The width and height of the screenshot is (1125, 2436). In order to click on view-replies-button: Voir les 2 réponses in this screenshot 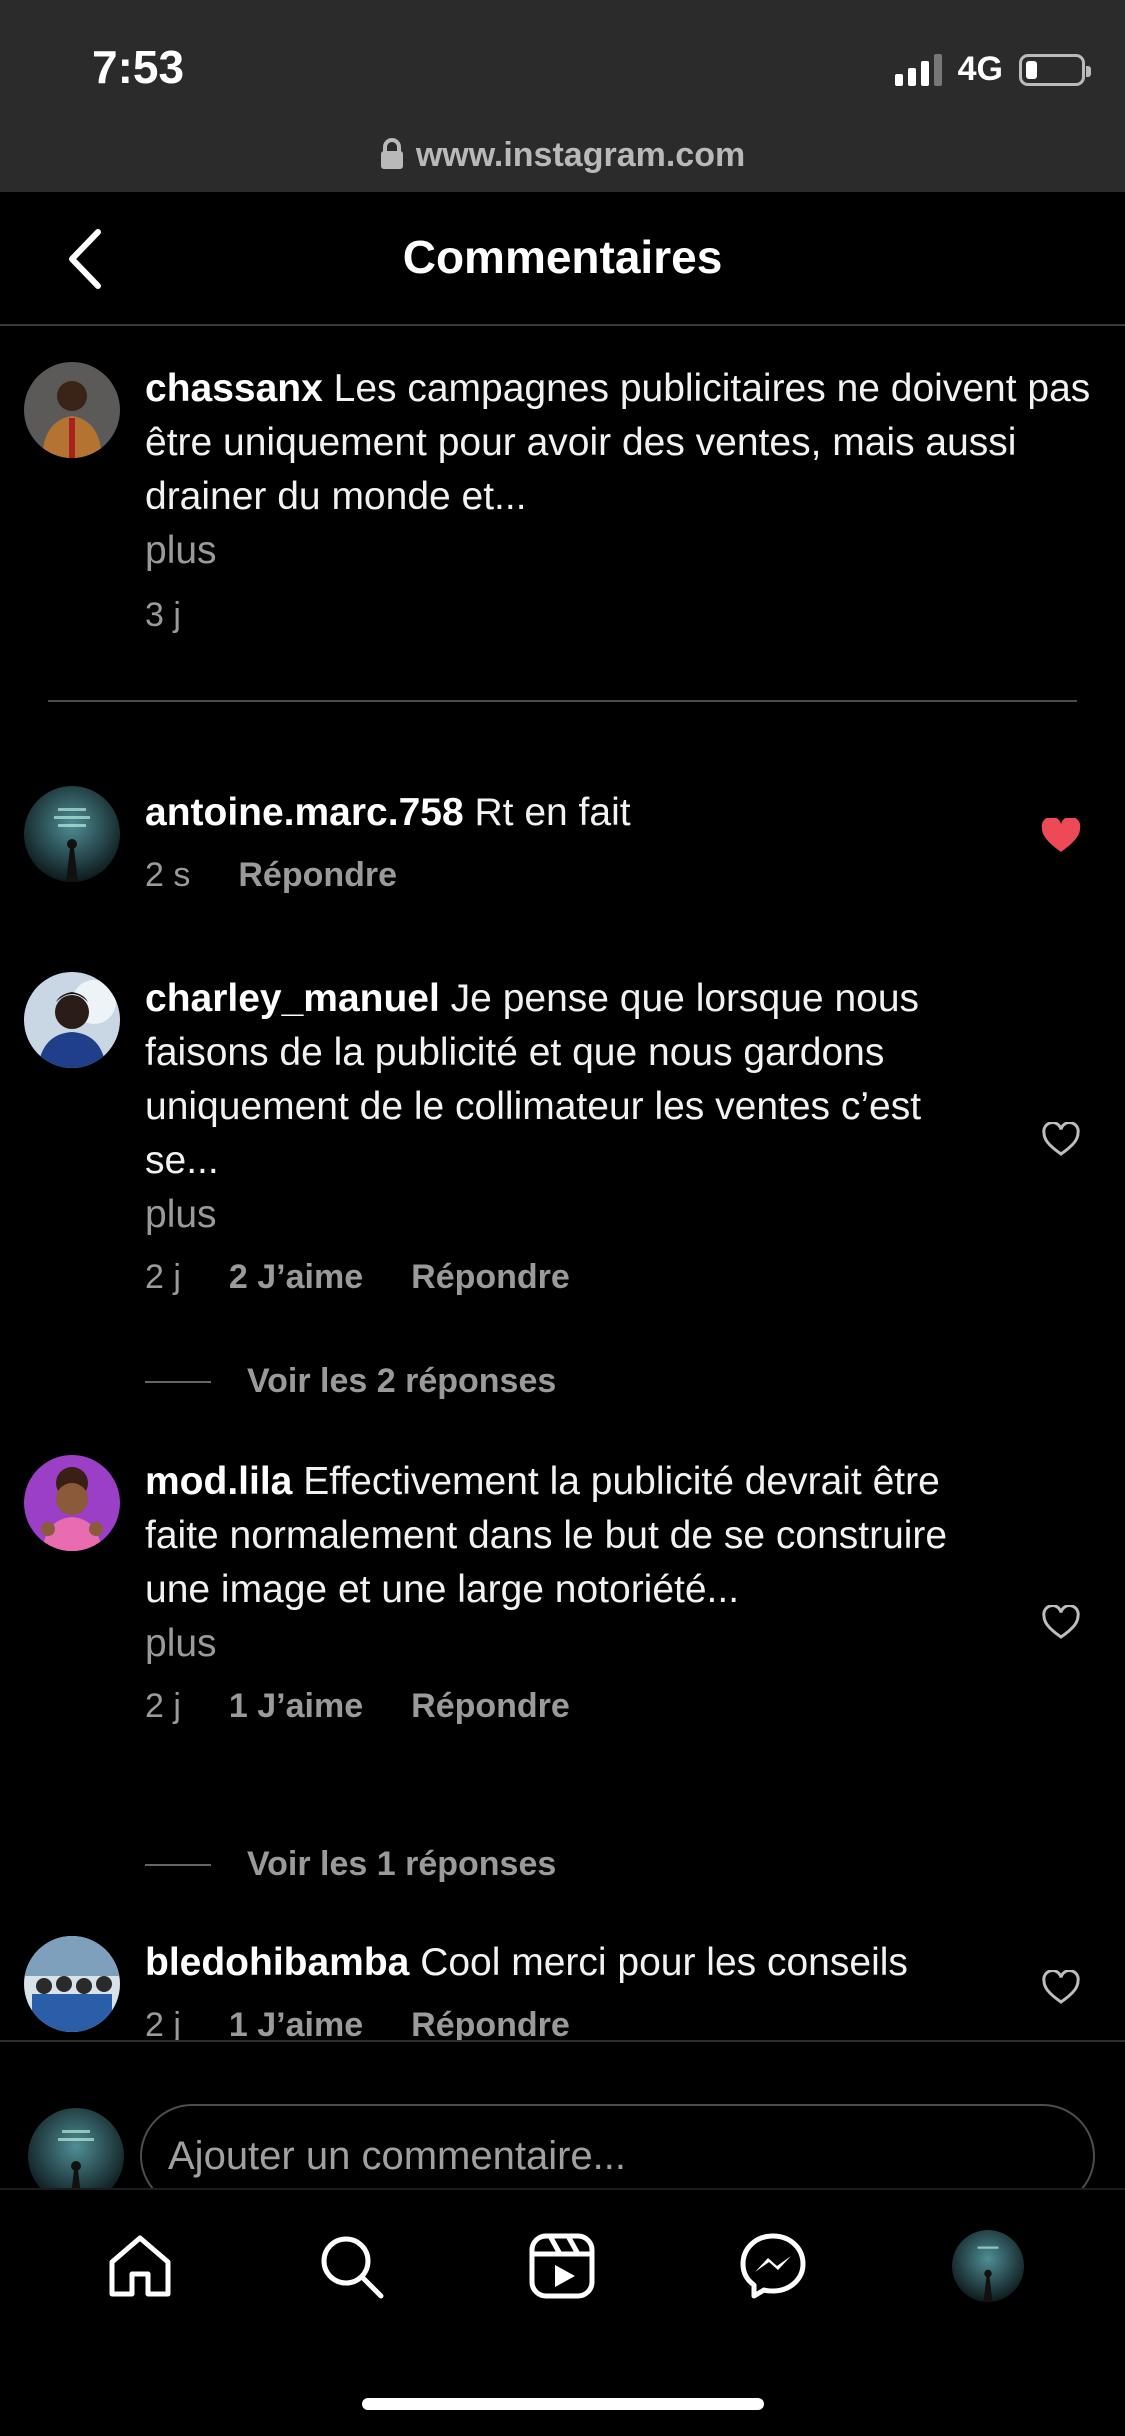, I will do `click(350, 1381)`.